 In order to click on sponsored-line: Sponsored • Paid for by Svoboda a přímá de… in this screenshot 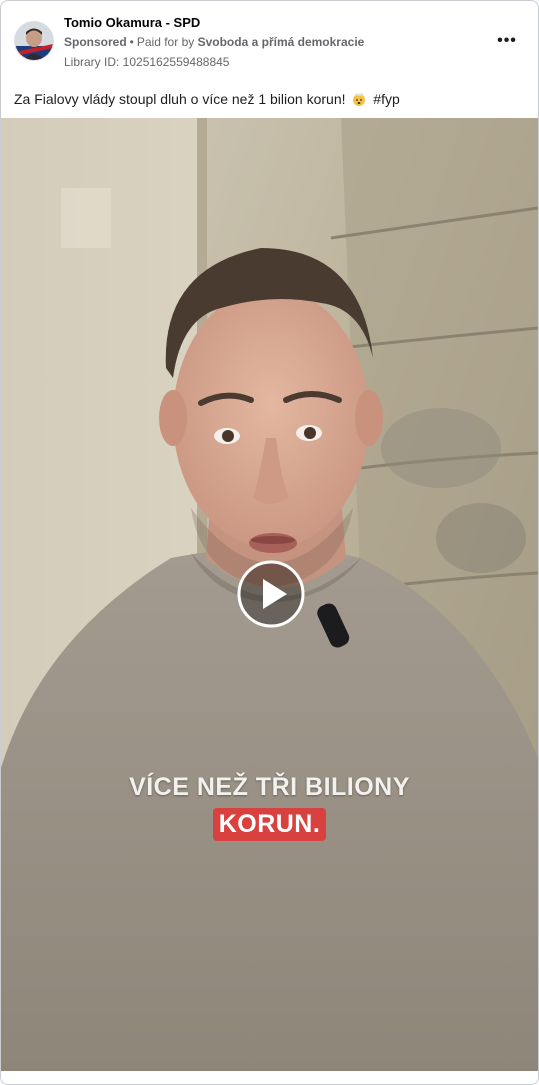, I will do `click(214, 42)`.